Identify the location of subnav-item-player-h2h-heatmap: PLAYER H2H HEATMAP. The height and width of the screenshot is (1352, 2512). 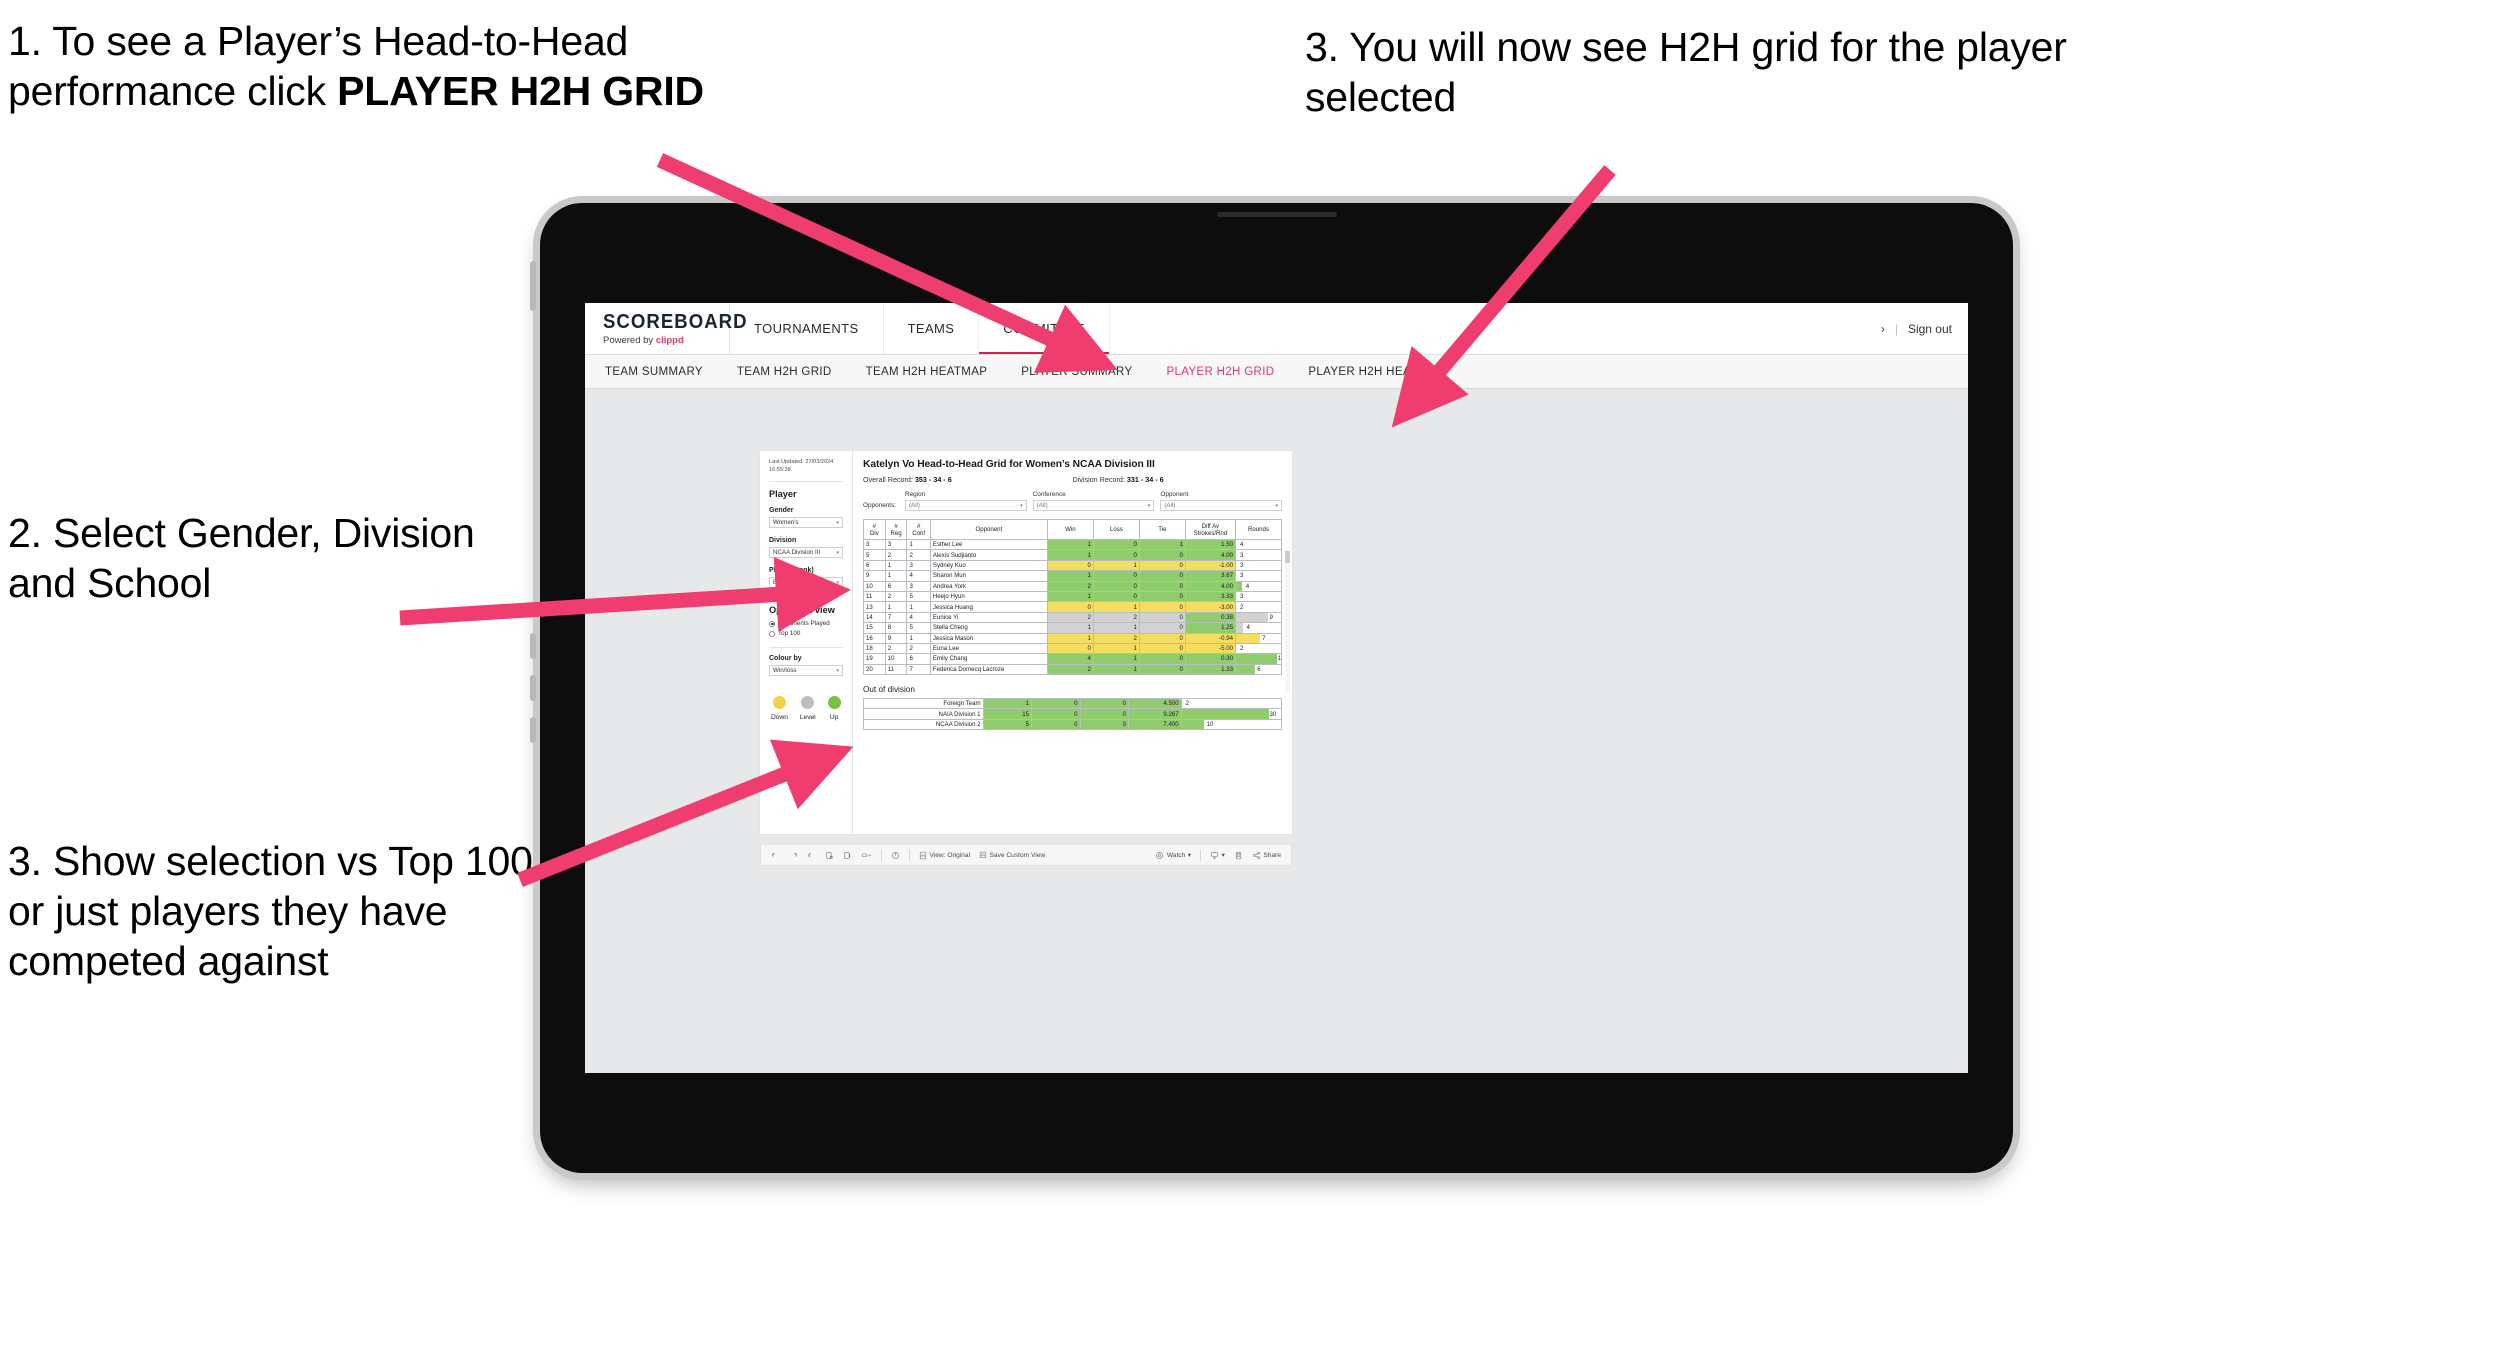
(1375, 372).